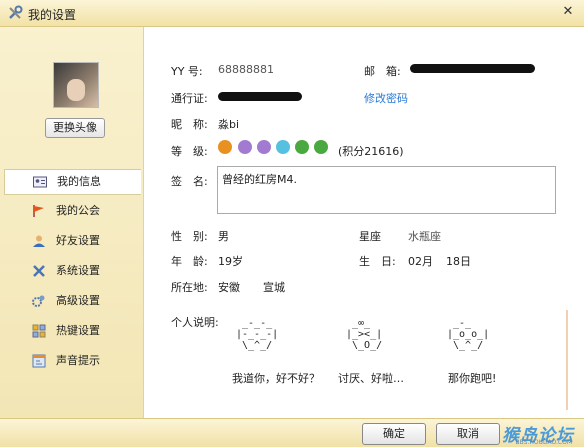  Describe the element at coordinates (39, 331) in the screenshot. I see `hotkey-icon` at that location.